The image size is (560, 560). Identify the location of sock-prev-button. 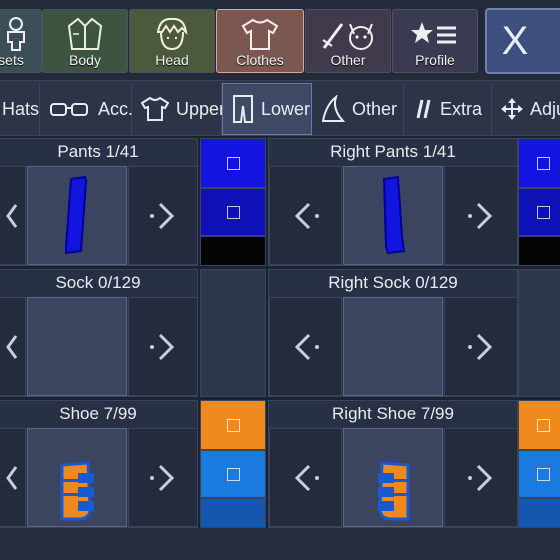
(13, 346).